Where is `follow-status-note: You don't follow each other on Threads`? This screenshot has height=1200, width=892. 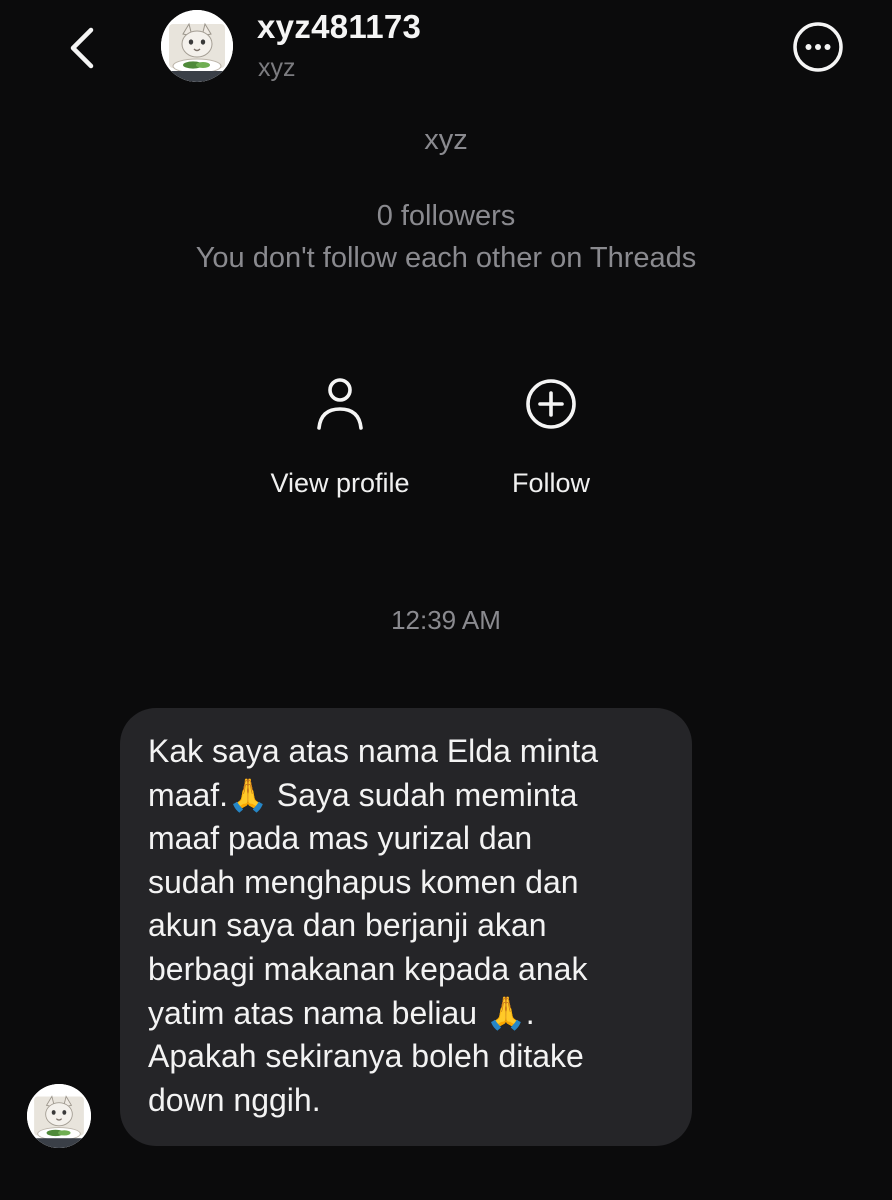 follow-status-note: You don't follow each other on Threads is located at coordinates (446, 258).